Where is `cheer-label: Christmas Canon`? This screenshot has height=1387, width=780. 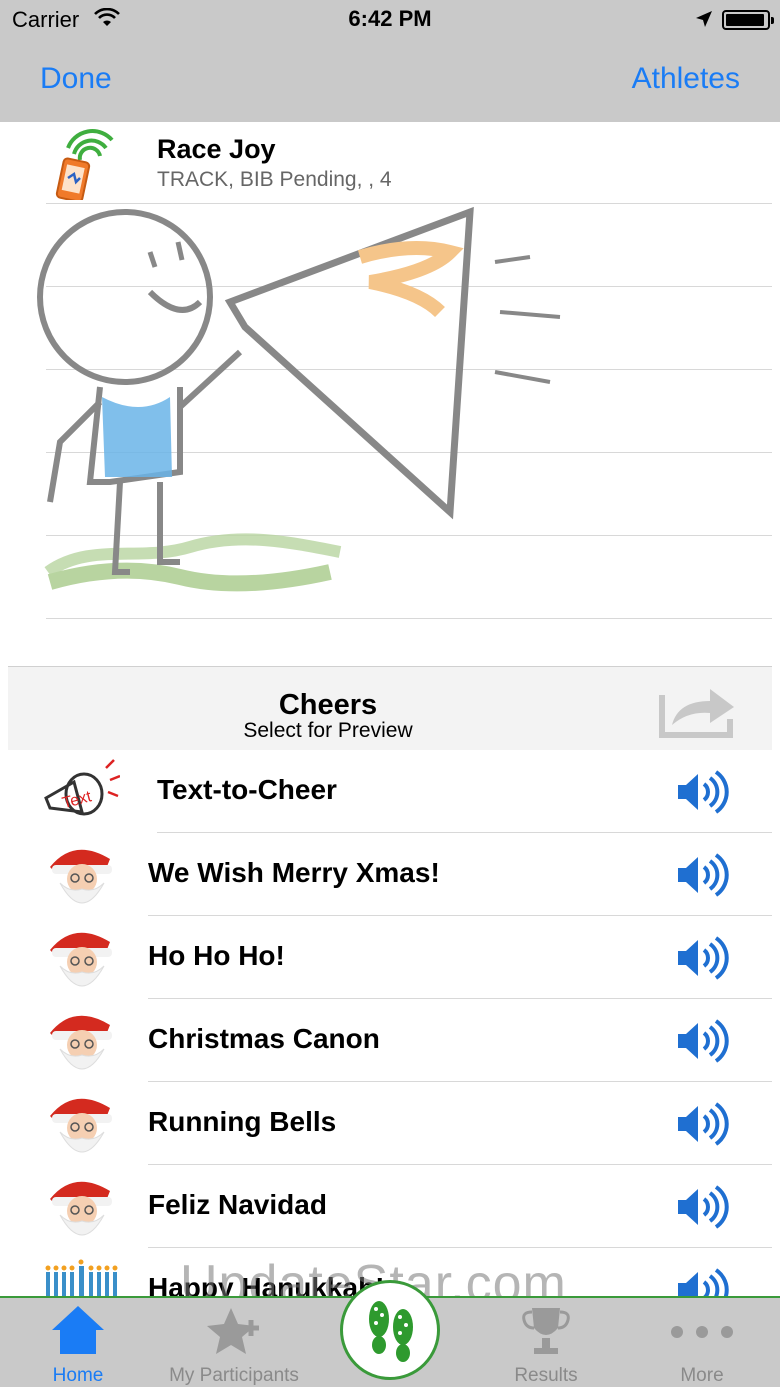 cheer-label: Christmas Canon is located at coordinates (264, 1038).